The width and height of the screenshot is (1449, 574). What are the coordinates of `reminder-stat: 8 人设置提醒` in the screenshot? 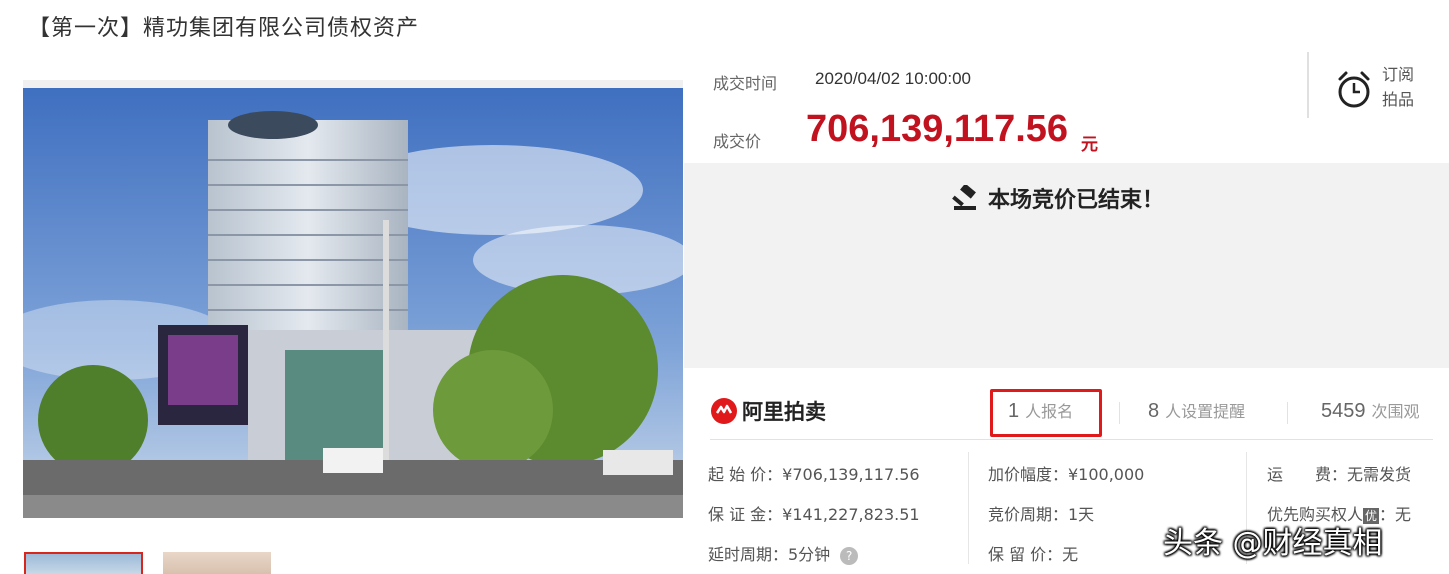 It's located at (1196, 410).